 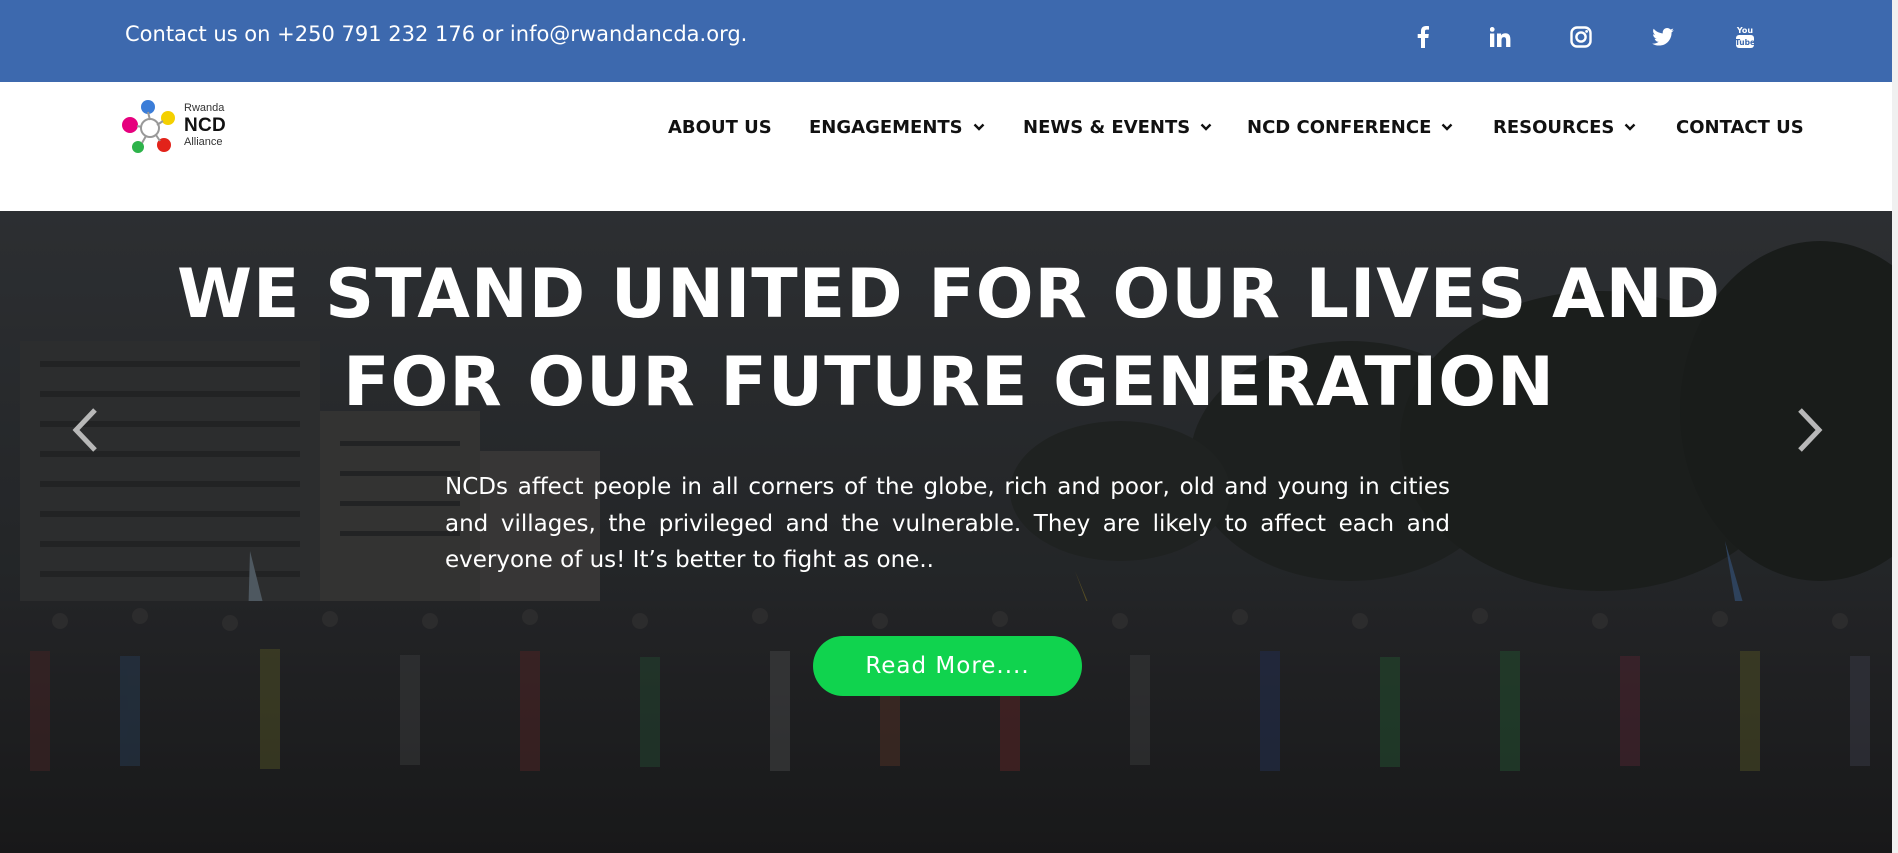 I want to click on logo-text-alliance: Alliance, so click(x=203, y=142).